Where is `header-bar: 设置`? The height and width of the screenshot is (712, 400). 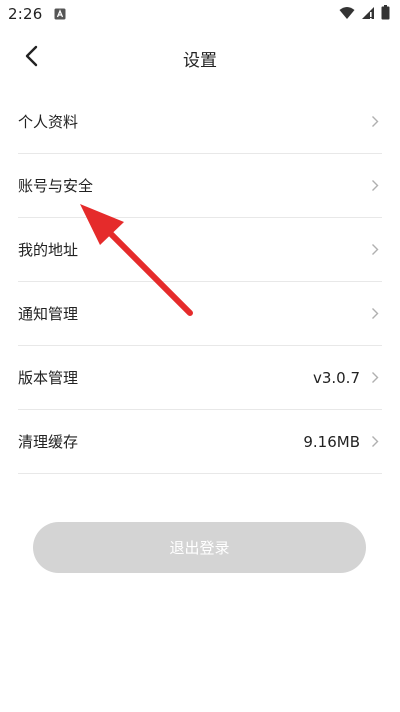 header-bar: 设置 is located at coordinates (200, 58).